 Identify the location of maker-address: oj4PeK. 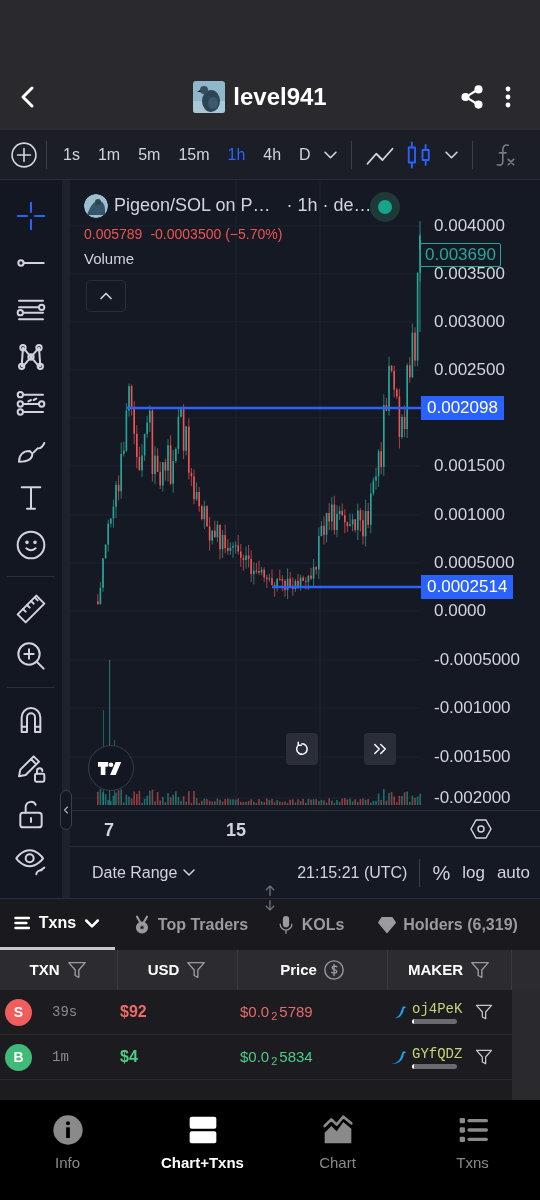
(437, 1008).